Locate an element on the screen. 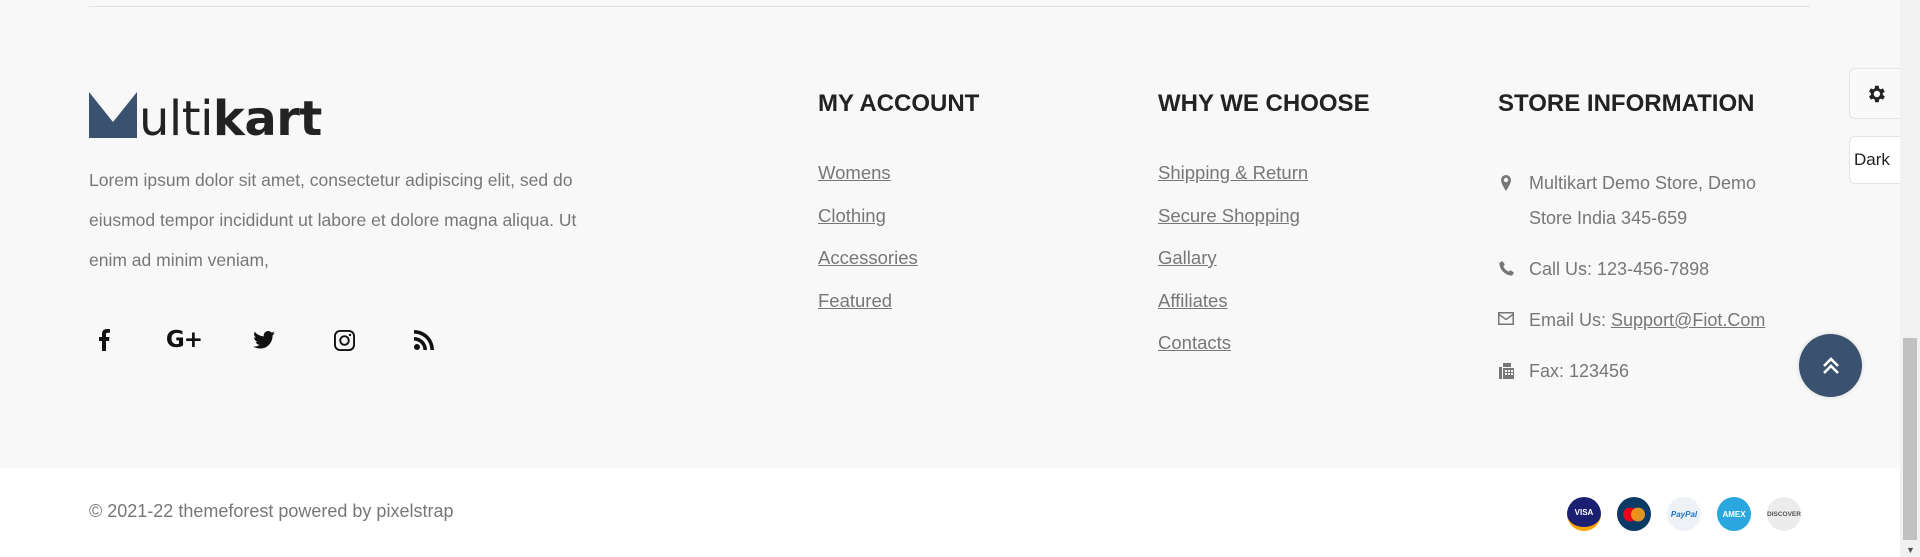  link-accessories: Accessories is located at coordinates (868, 257).